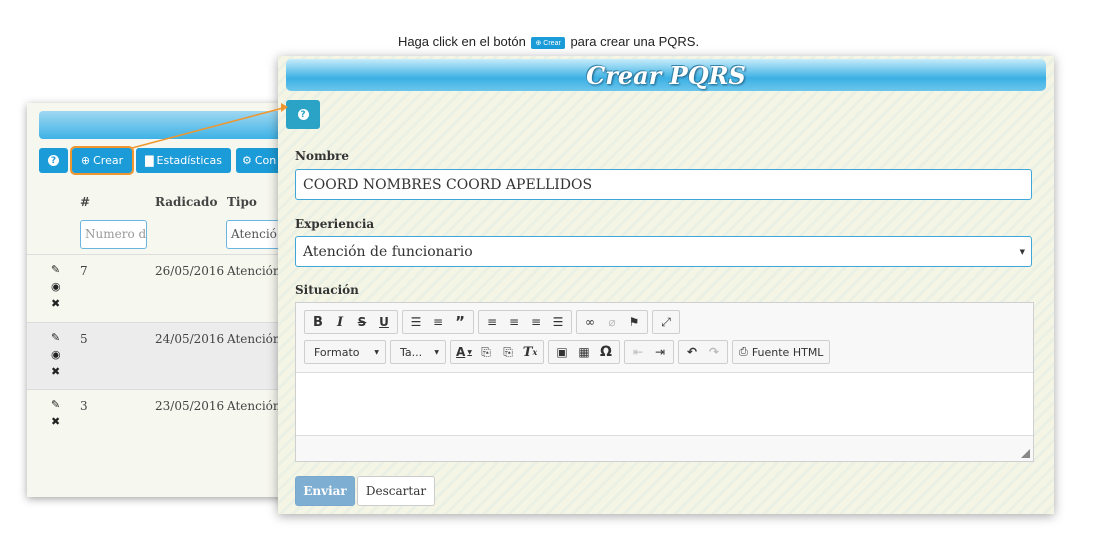 Image resolution: width=1097 pixels, height=560 pixels. I want to click on callout-connector, so click(209, 126).